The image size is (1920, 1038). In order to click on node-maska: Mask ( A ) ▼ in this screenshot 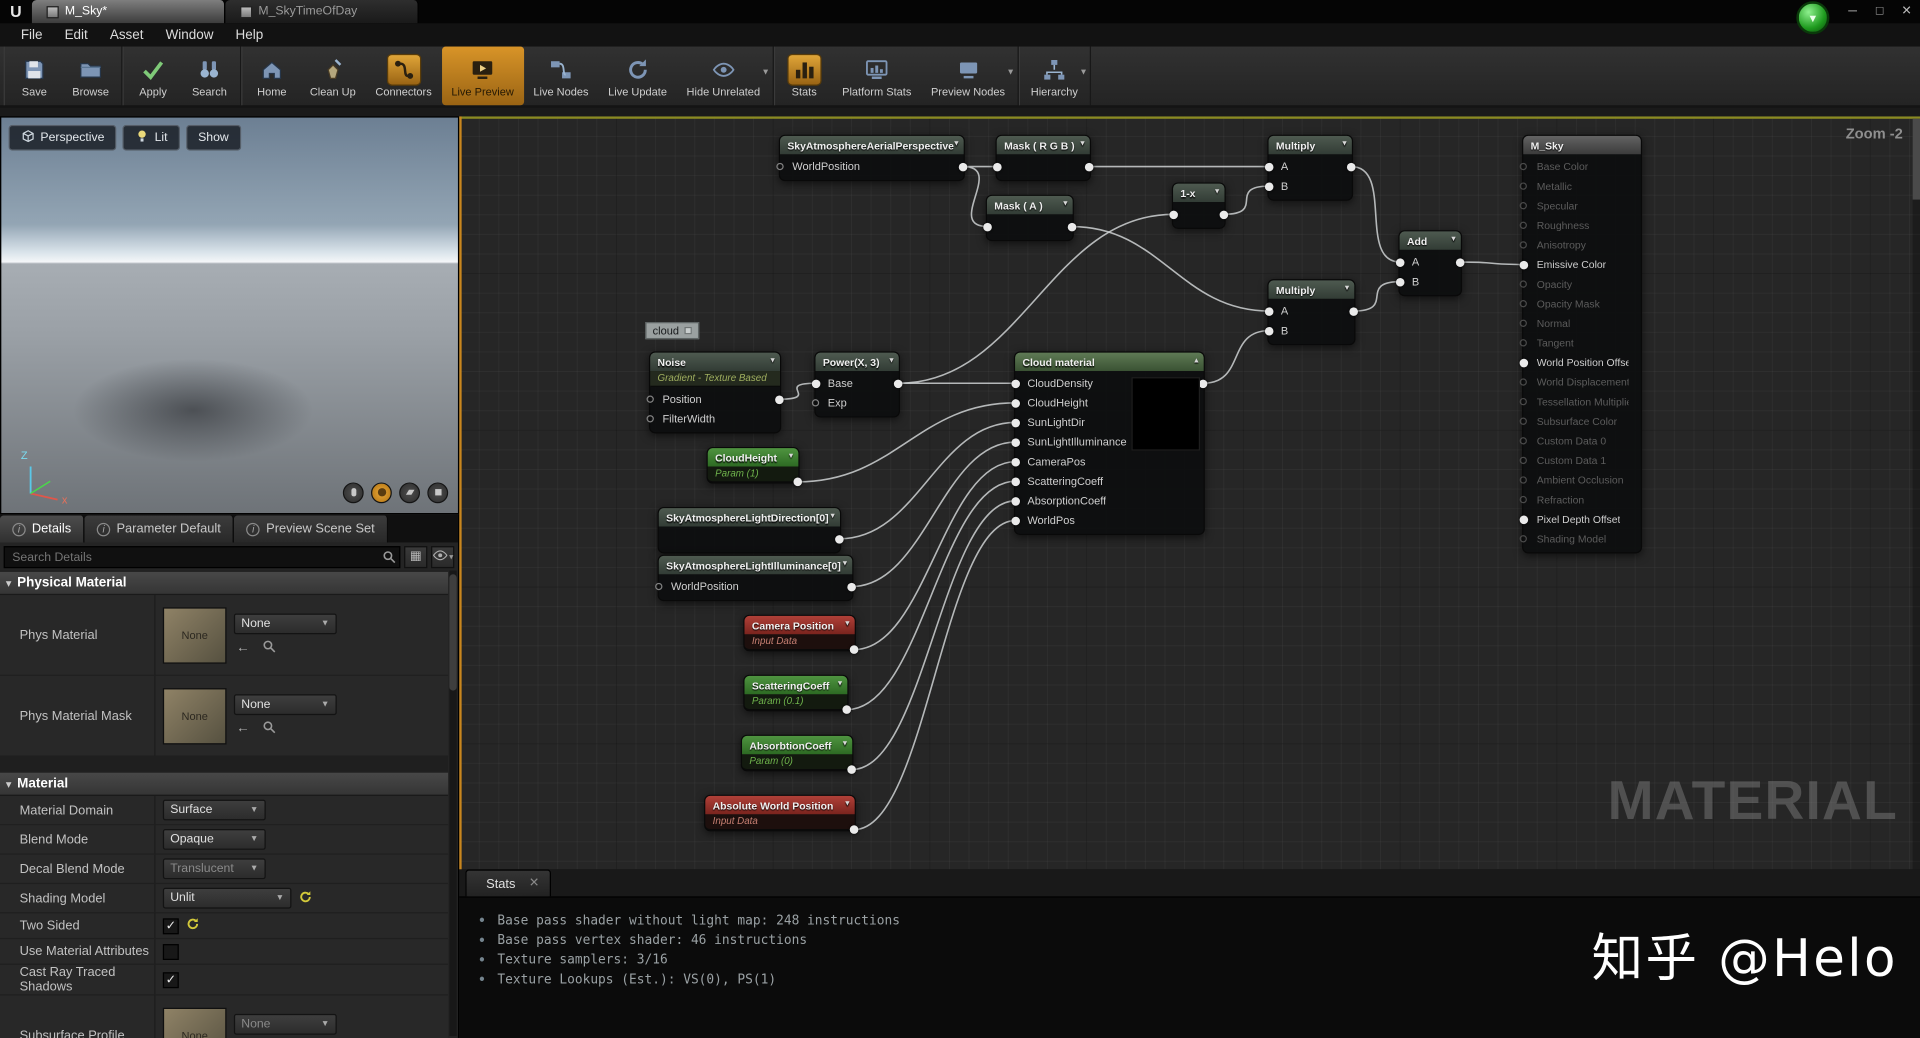, I will do `click(1030, 218)`.